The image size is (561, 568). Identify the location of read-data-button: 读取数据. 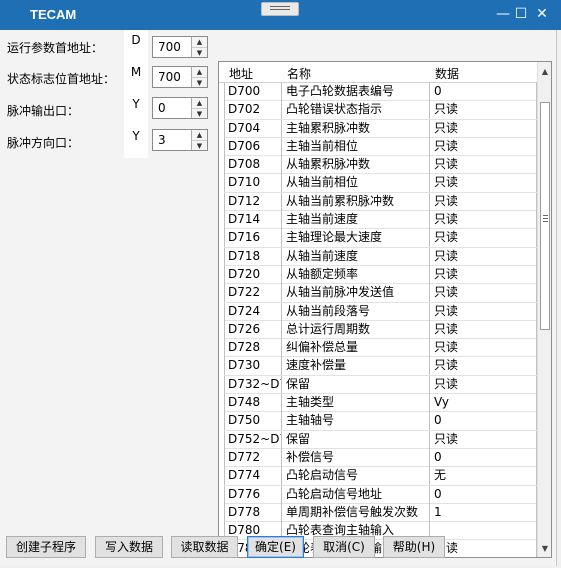
(204, 547).